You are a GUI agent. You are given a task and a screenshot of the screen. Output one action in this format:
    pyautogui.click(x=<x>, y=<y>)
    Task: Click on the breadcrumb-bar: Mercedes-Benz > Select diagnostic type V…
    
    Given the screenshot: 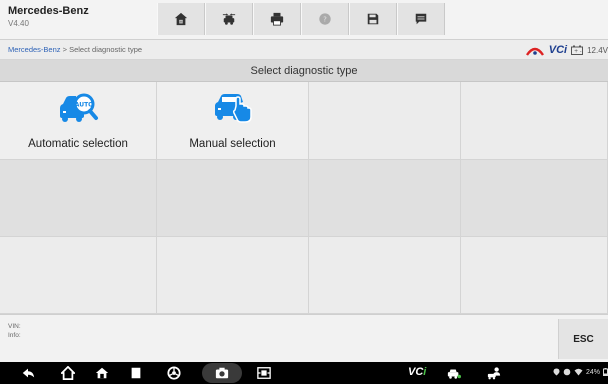 What is the action you would take?
    pyautogui.click(x=304, y=50)
    